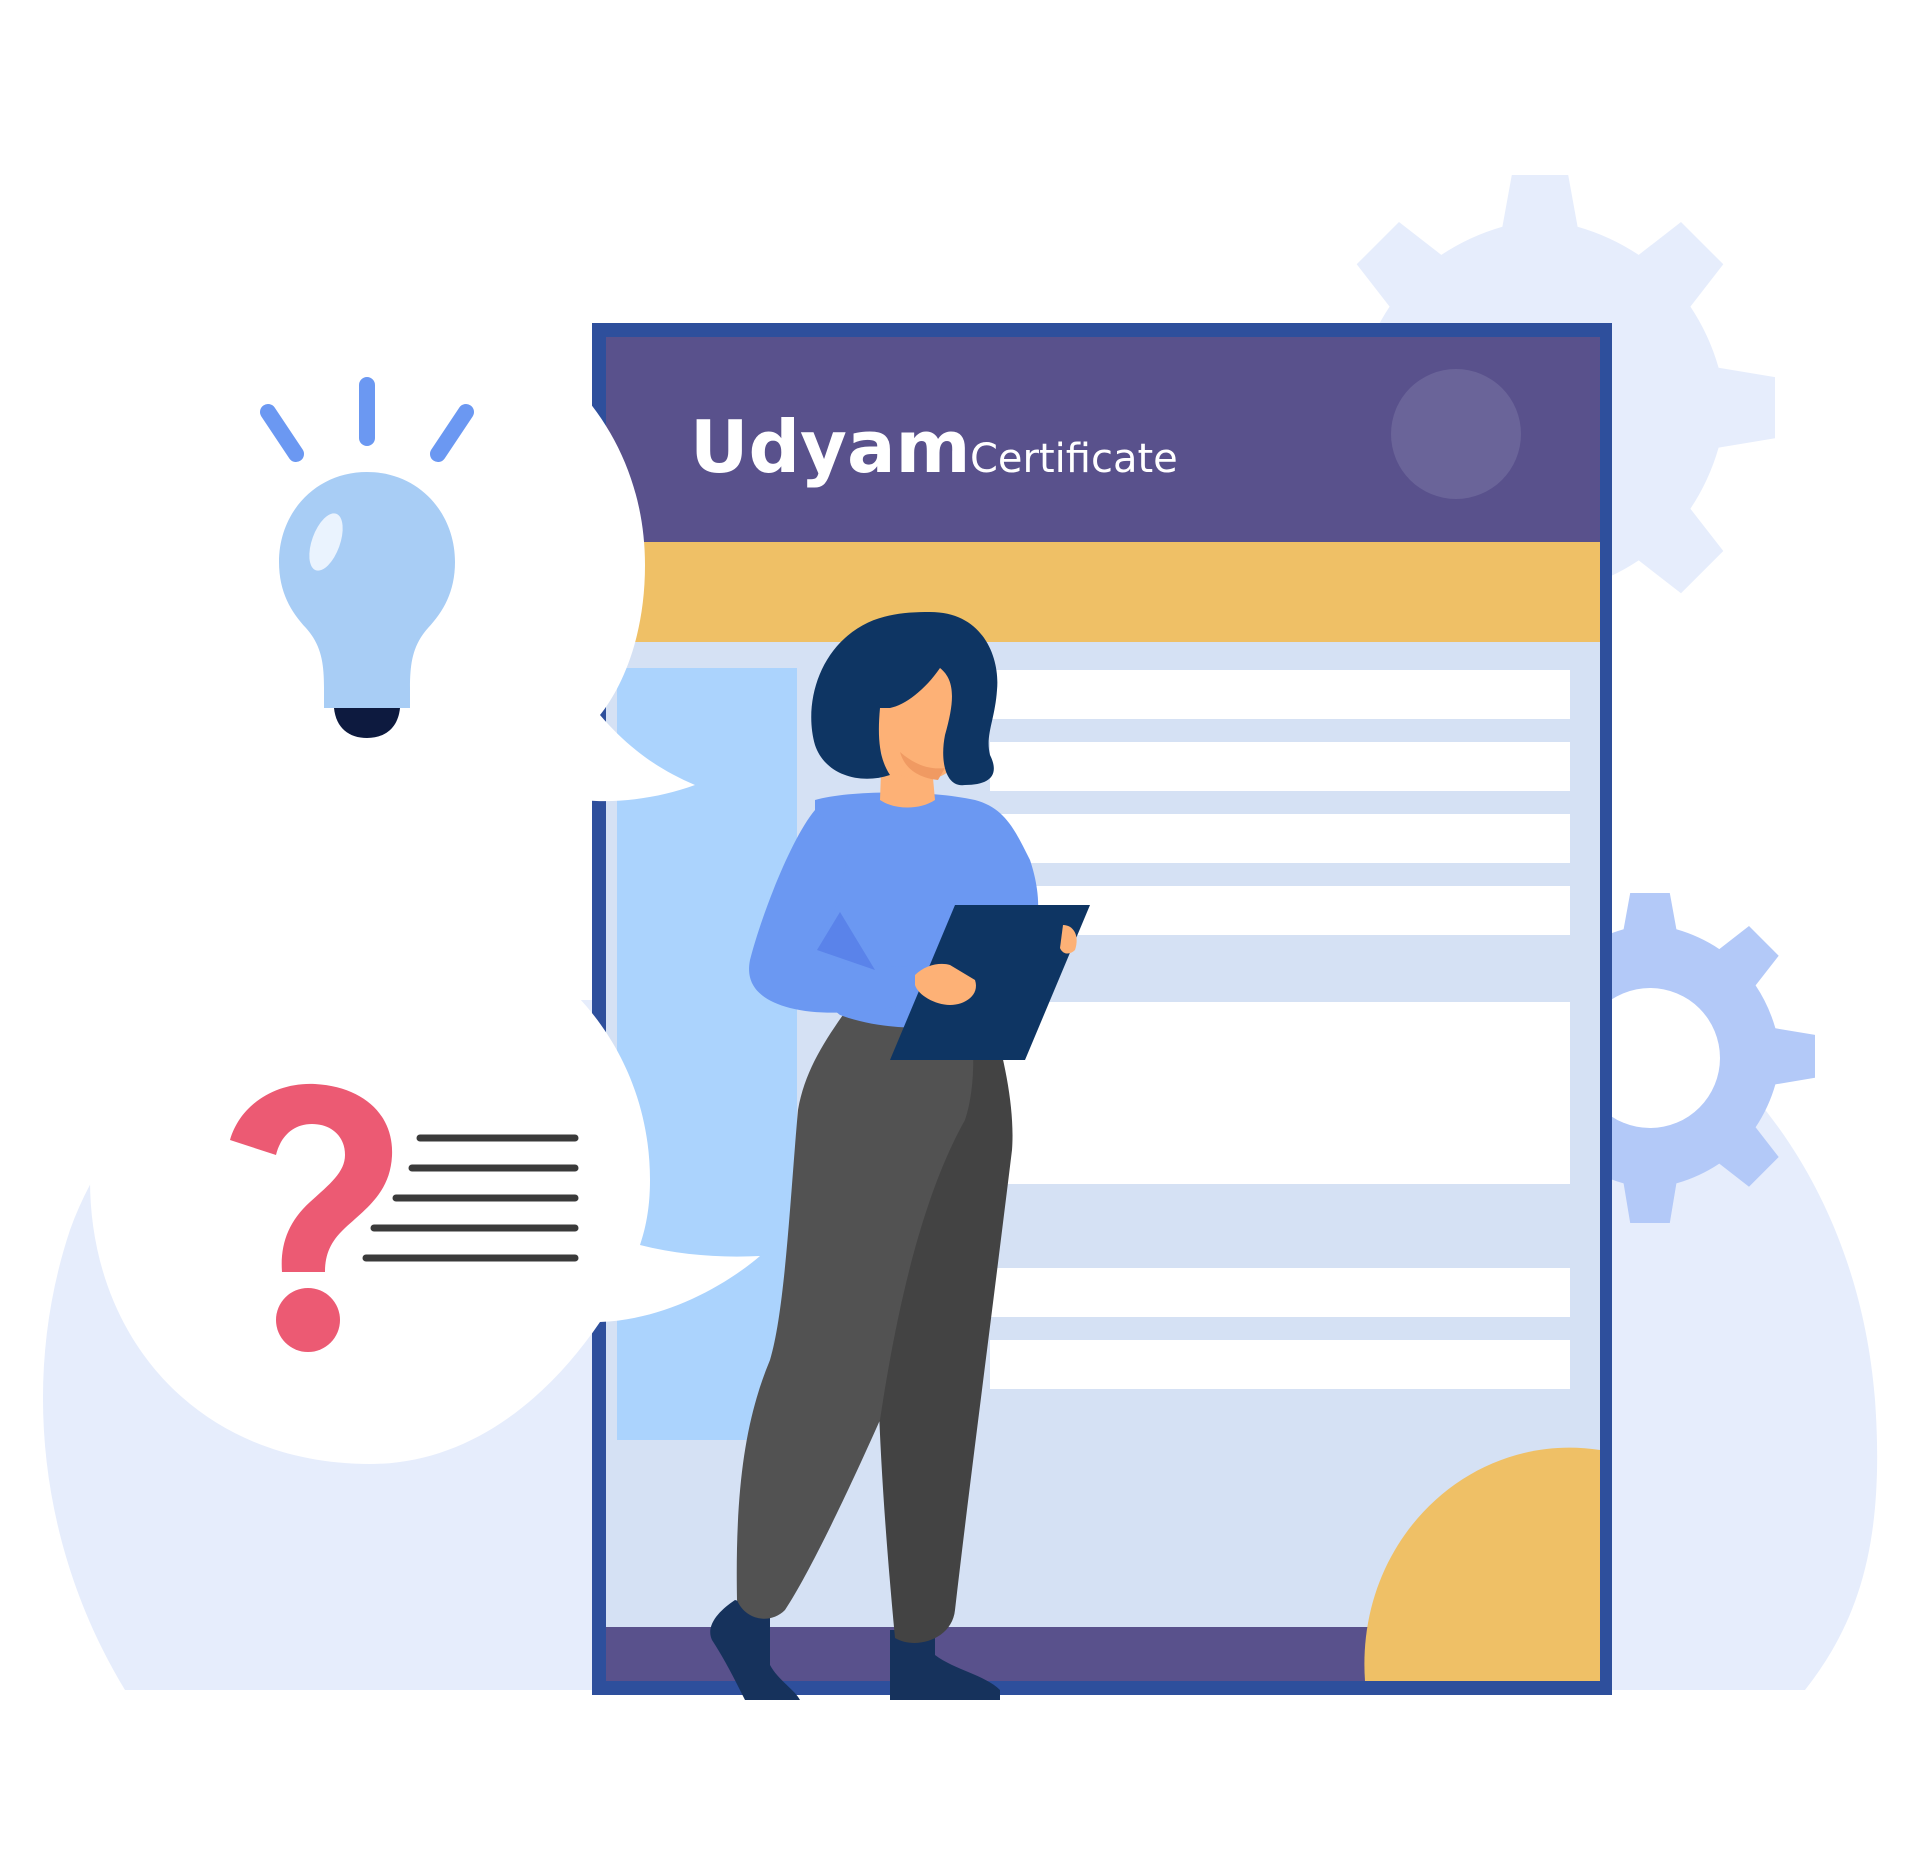 This screenshot has width=1913, height=1863. Describe the element at coordinates (308, 1320) in the screenshot. I see `question-mark-dot` at that location.